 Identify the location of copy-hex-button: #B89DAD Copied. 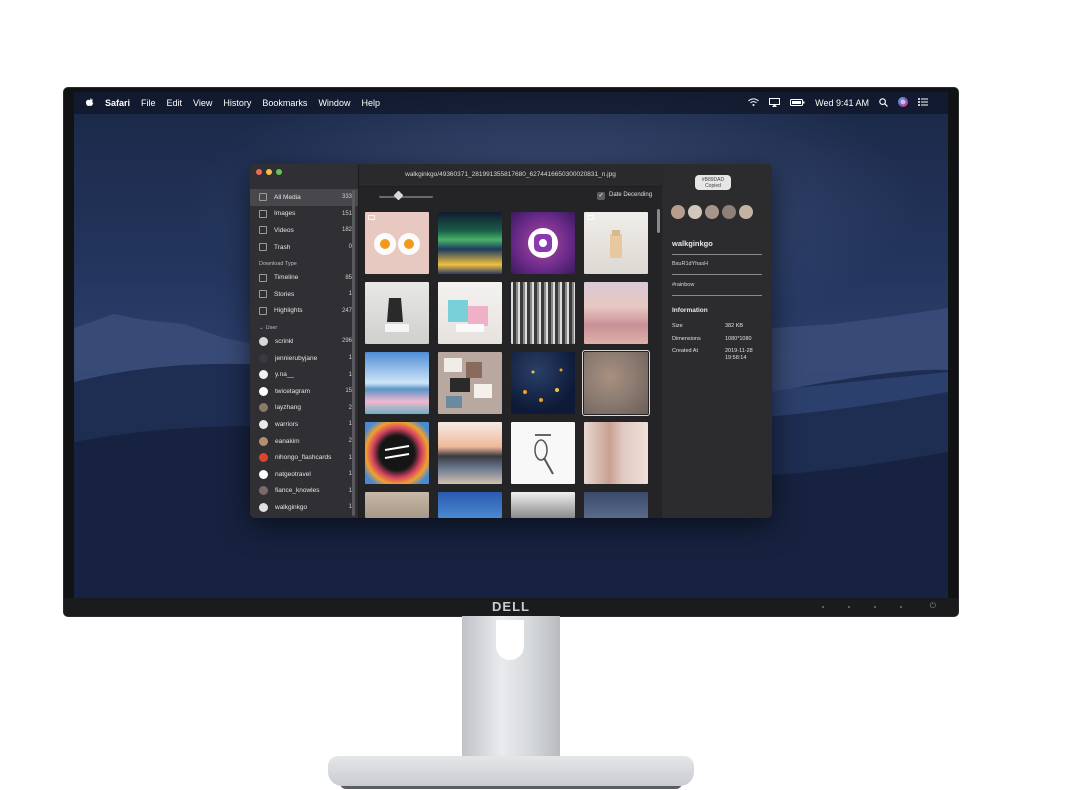
(713, 182).